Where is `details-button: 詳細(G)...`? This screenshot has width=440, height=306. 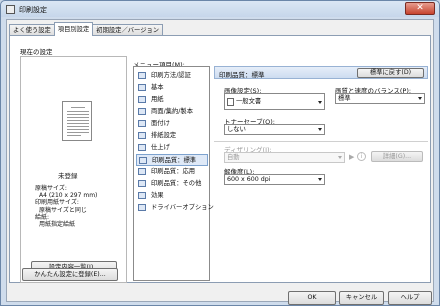 details-button: 詳細(G)... is located at coordinates (397, 156).